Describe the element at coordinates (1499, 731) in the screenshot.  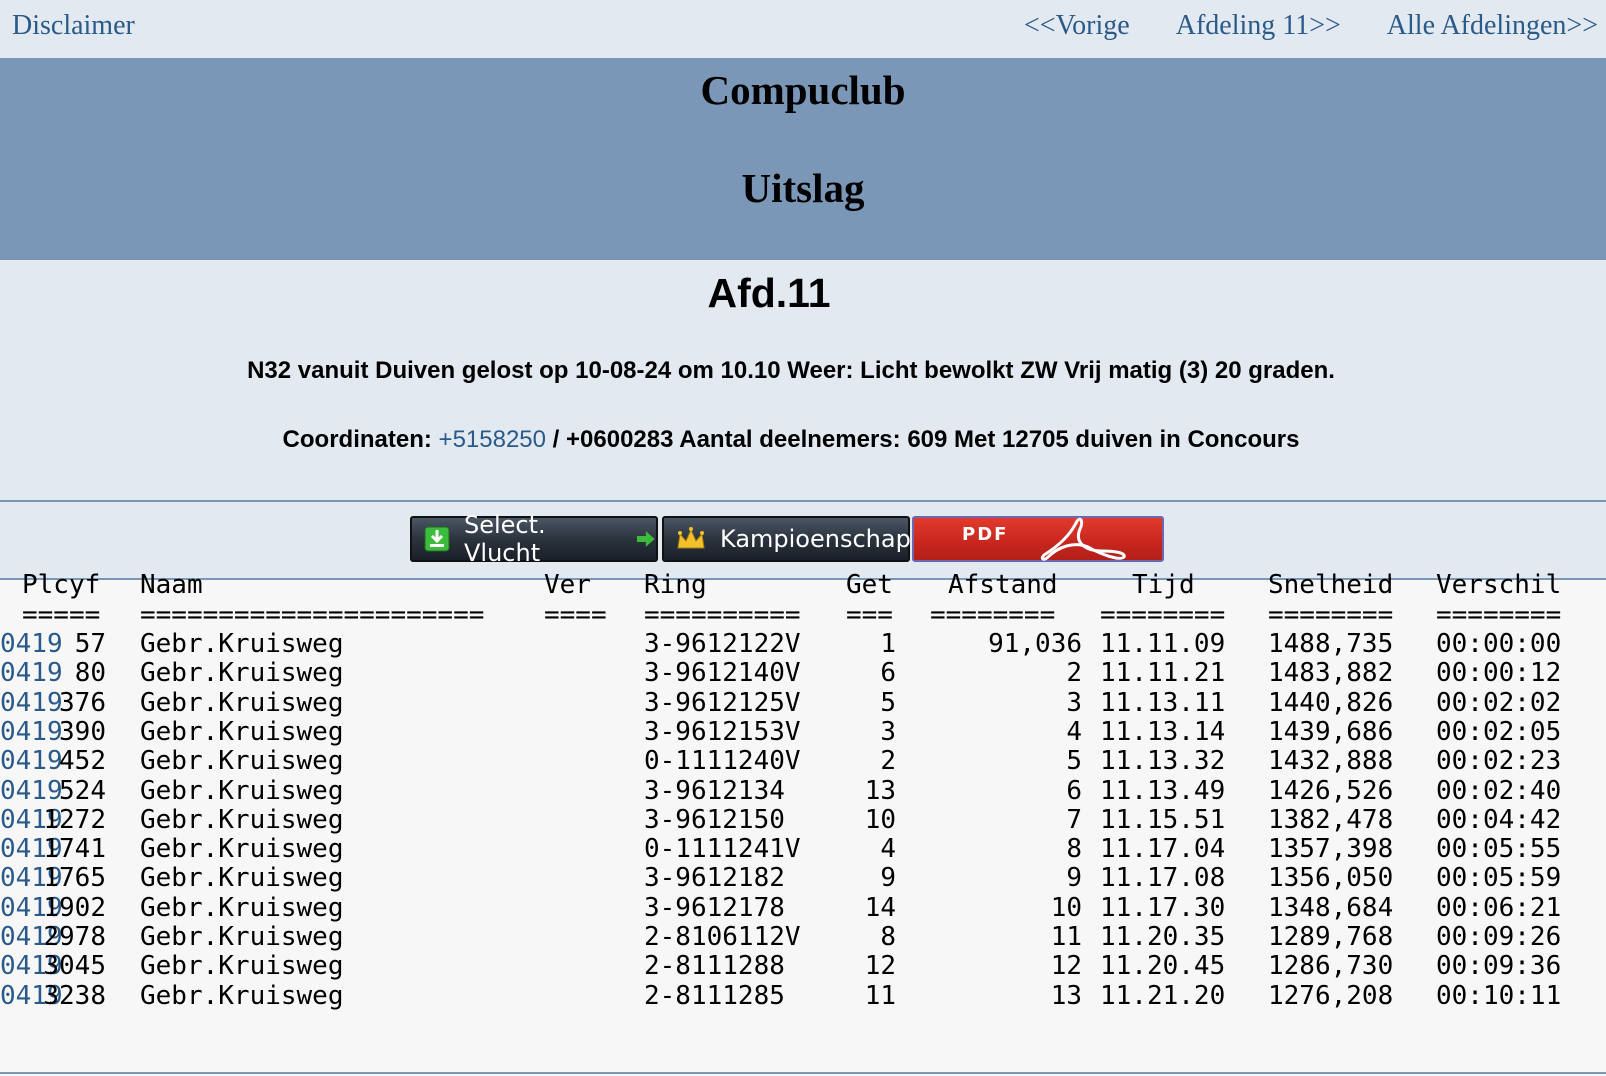
I see `cell-verschil: 00:02:05` at that location.